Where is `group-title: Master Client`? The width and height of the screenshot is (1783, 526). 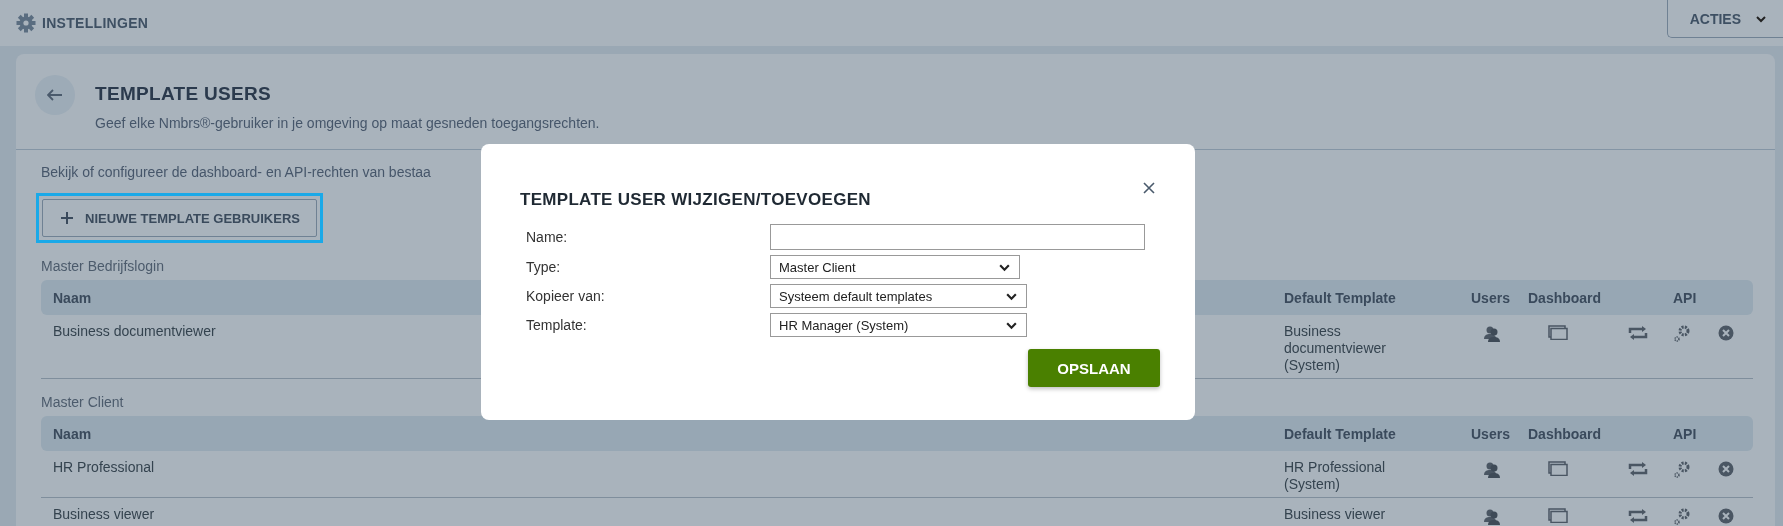
group-title: Master Client is located at coordinates (82, 402).